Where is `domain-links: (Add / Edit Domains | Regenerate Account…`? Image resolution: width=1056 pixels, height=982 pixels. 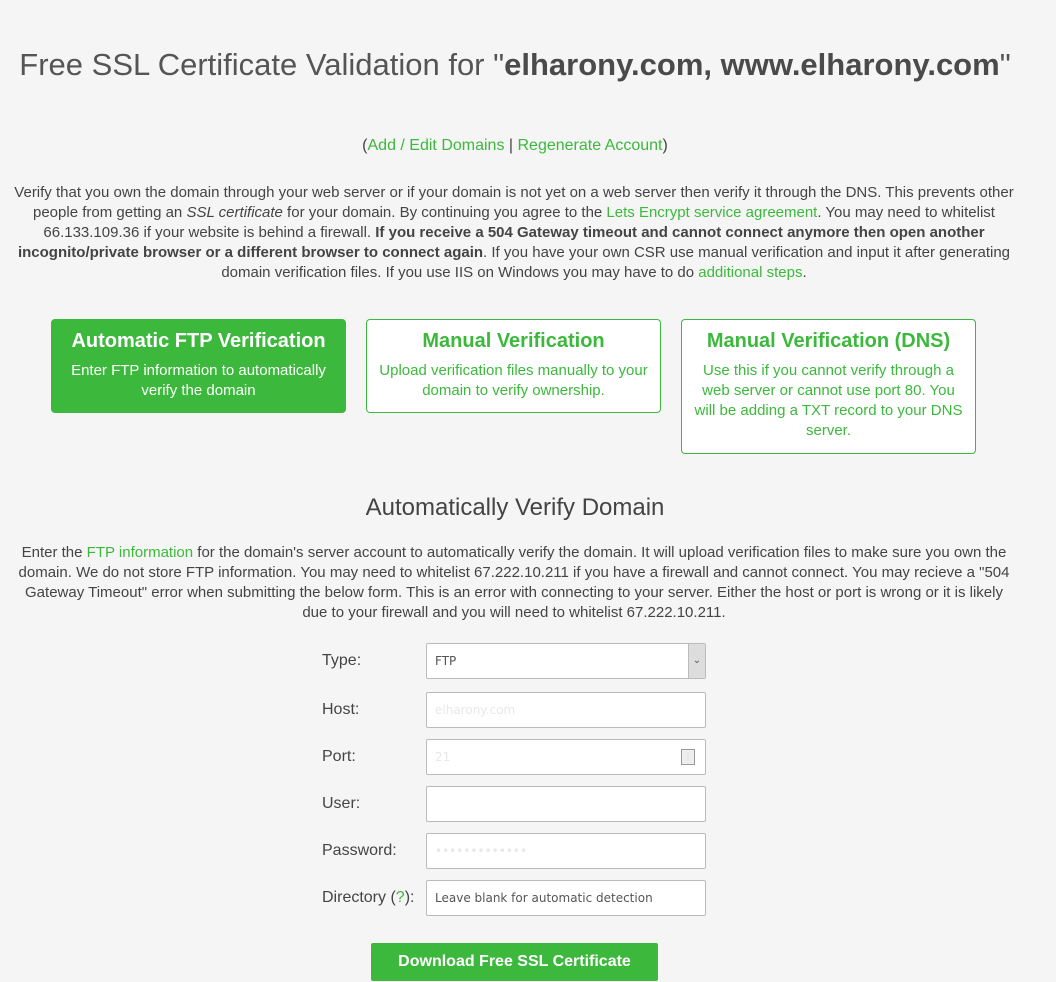
domain-links: (Add / Edit Domains | Regenerate Account… is located at coordinates (515, 145).